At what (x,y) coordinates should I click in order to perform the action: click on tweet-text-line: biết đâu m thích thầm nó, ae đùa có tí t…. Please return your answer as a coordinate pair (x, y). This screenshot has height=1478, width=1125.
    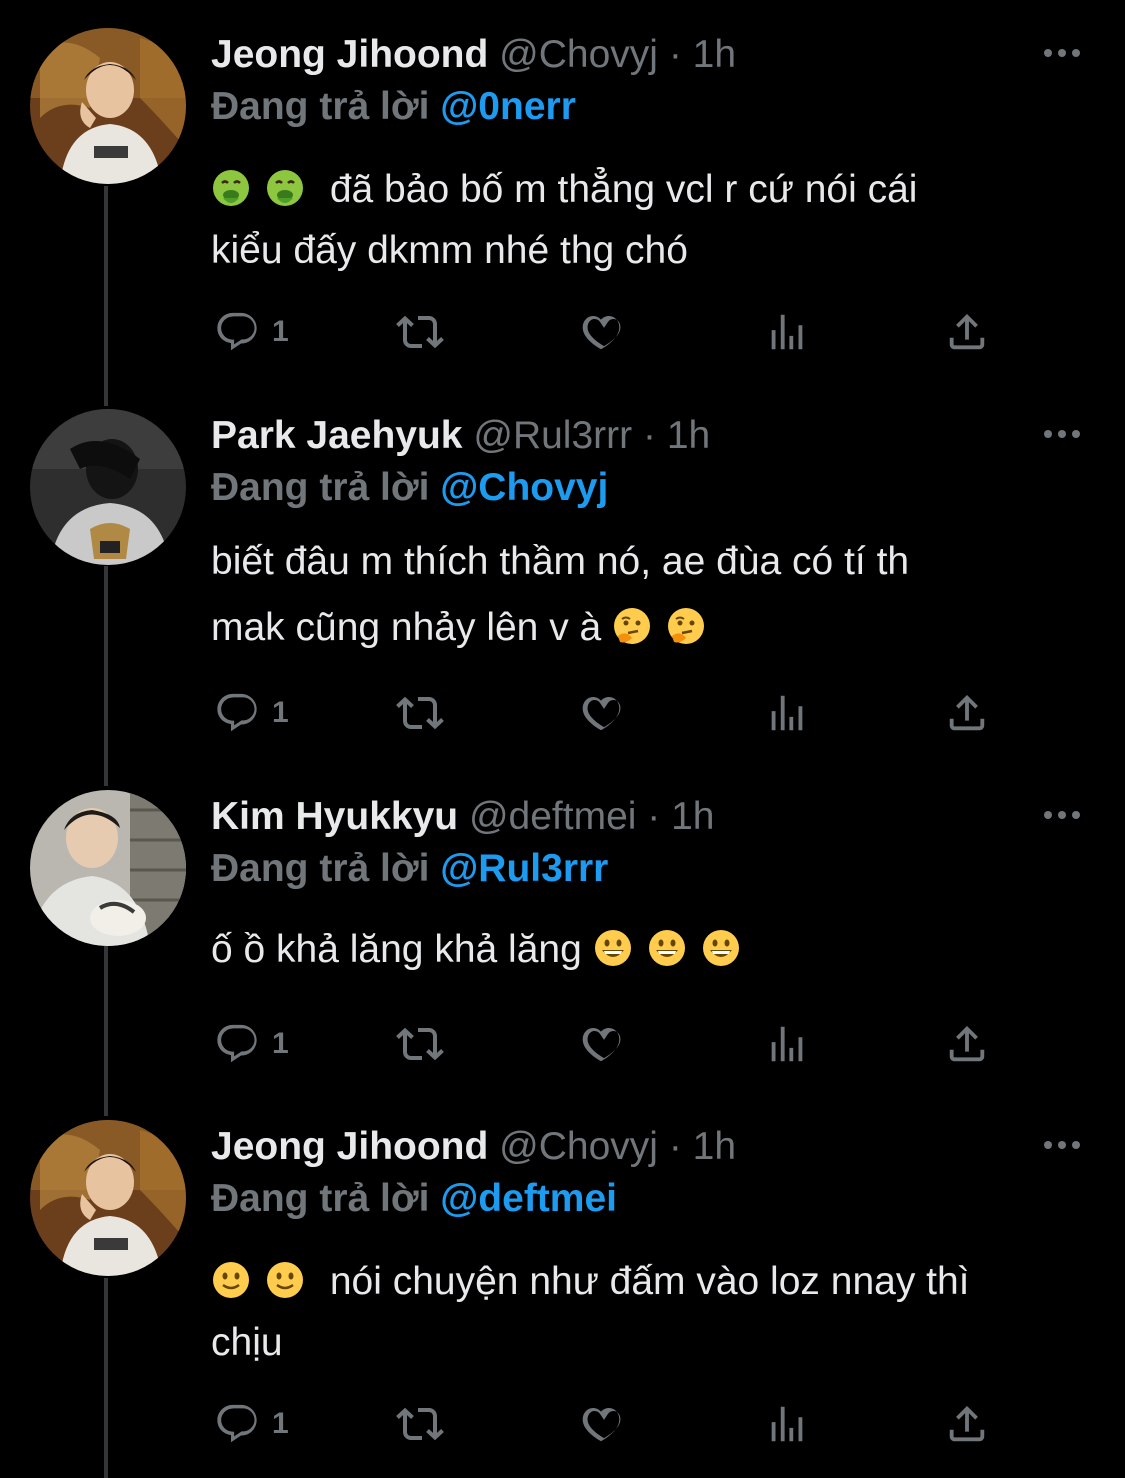
    Looking at the image, I should click on (560, 561).